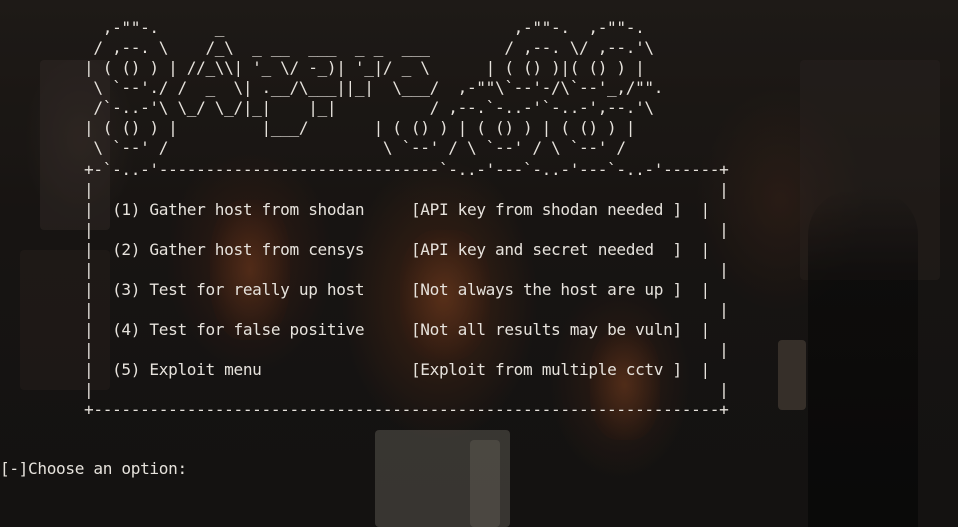  Describe the element at coordinates (252, 289) in the screenshot. I see `menu-option-label: (3) Test for really up host` at that location.